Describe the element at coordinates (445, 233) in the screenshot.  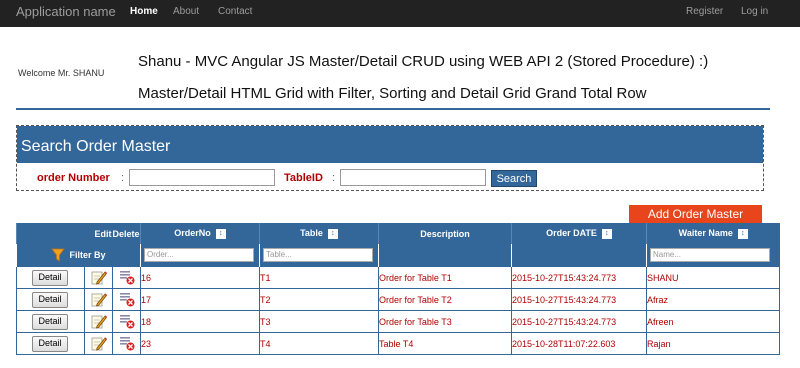
I see `description-header: Description` at that location.